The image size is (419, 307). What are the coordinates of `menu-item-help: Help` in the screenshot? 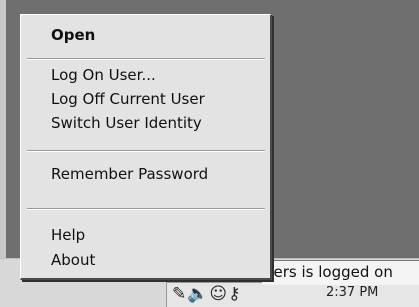 It's located at (68, 235).